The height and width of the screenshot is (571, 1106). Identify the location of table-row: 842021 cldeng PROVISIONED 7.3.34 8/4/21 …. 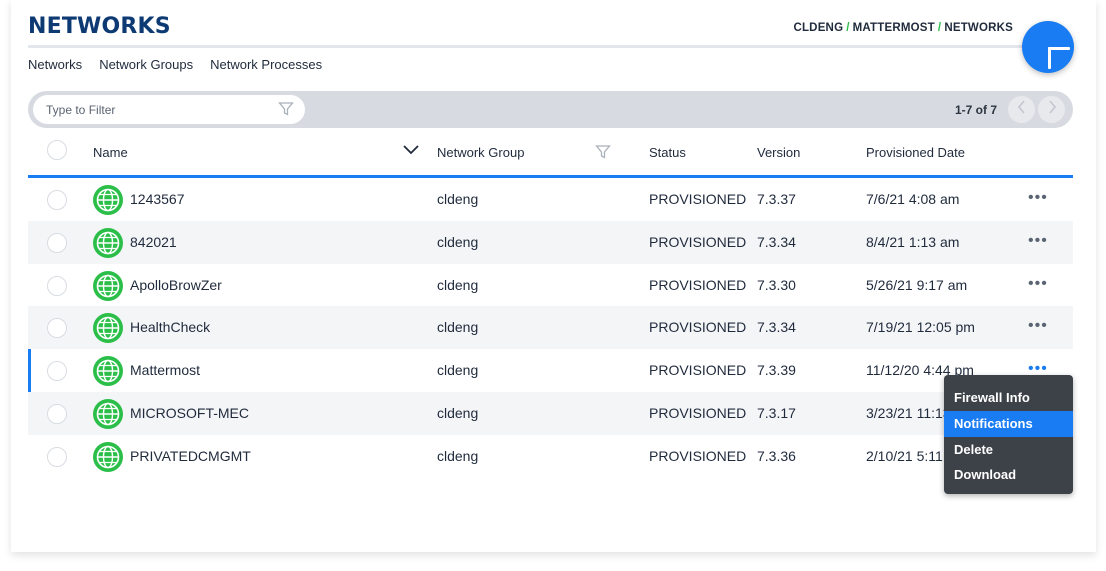
(550, 242).